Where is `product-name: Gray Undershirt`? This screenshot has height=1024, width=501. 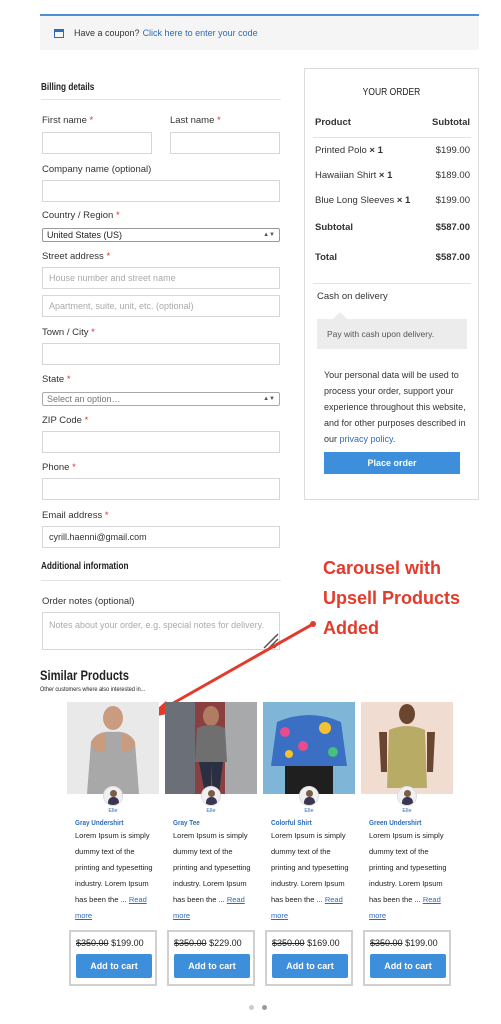 product-name: Gray Undershirt is located at coordinates (99, 822).